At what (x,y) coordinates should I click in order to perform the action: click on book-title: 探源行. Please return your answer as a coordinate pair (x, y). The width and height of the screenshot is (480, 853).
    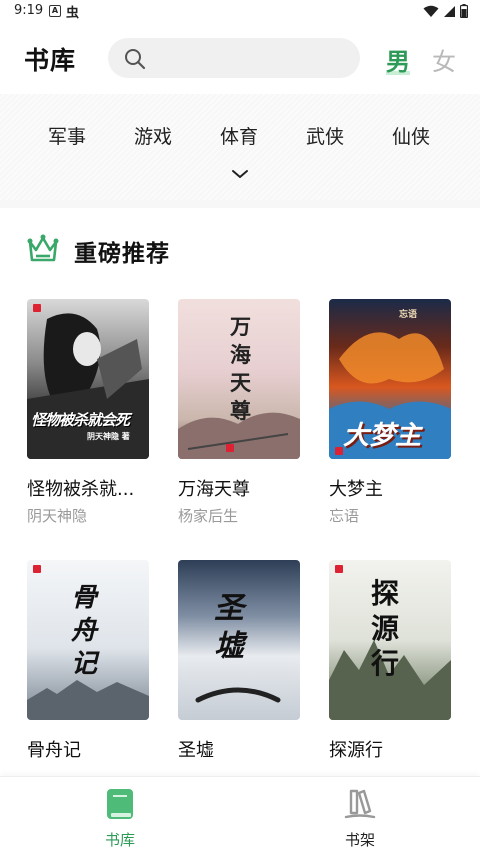
    Looking at the image, I should click on (356, 750).